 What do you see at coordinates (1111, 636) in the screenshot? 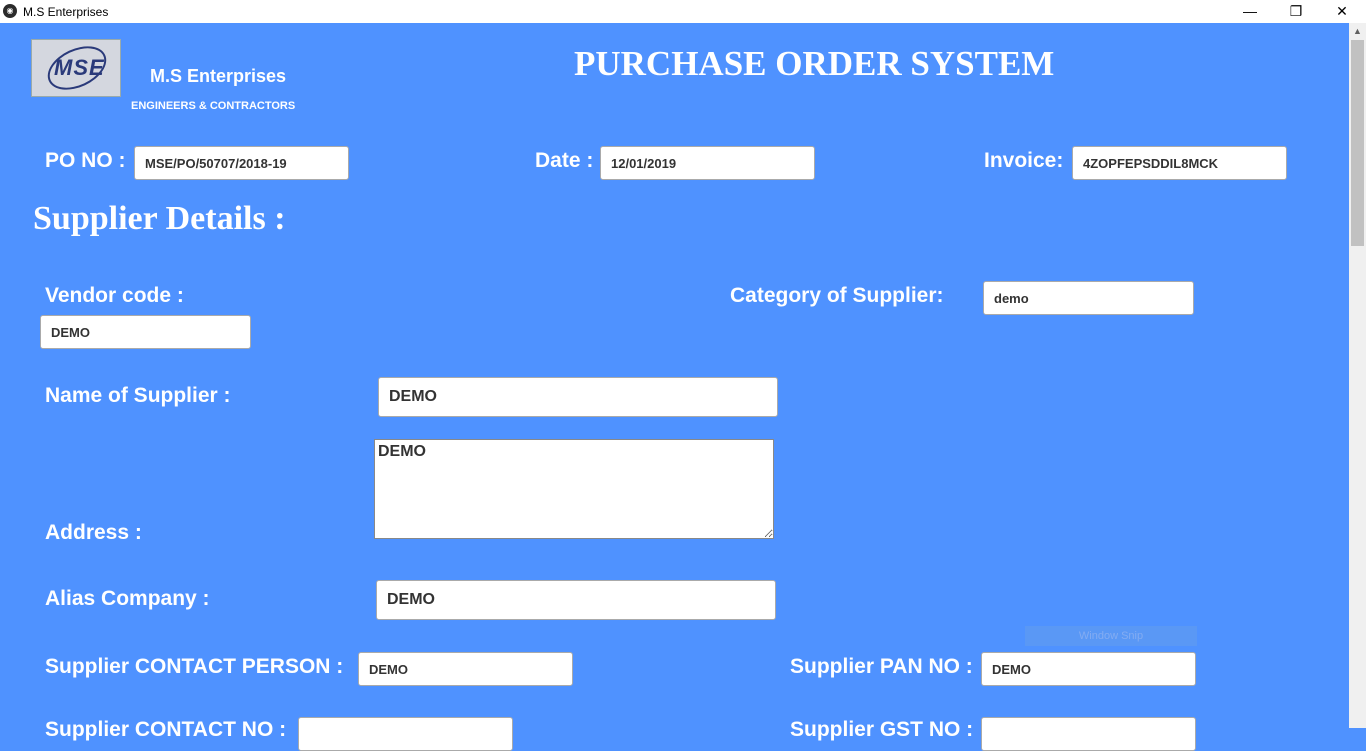
I see `window-snip-overlay: Window Snip` at bounding box center [1111, 636].